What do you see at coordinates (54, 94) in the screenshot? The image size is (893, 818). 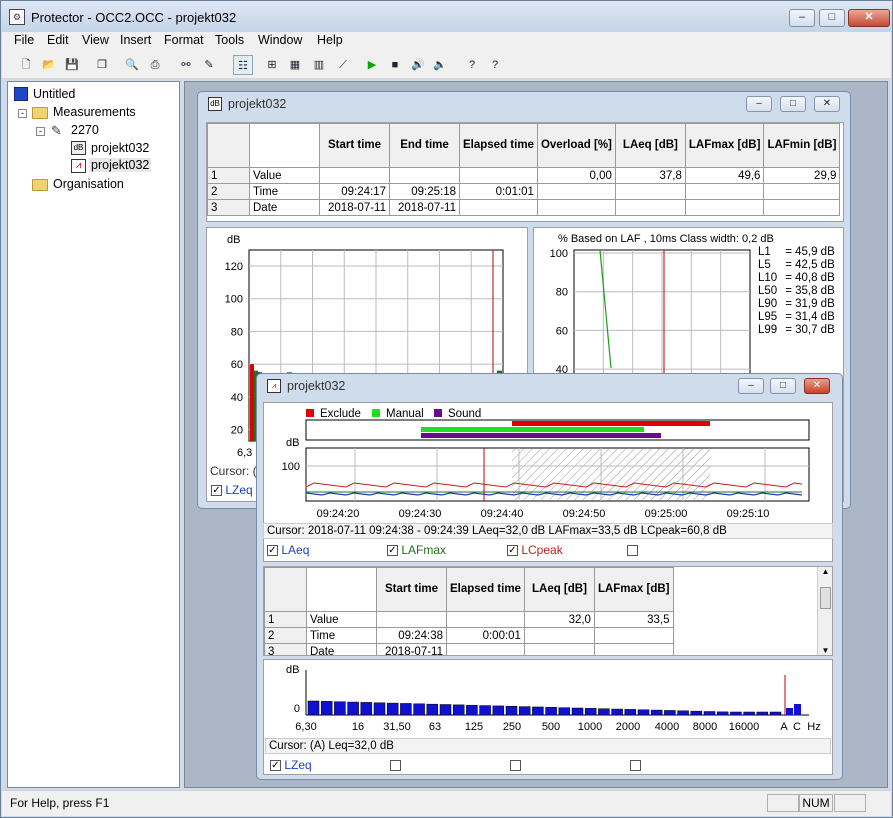 I see `tree-item-untitled: Untitled` at bounding box center [54, 94].